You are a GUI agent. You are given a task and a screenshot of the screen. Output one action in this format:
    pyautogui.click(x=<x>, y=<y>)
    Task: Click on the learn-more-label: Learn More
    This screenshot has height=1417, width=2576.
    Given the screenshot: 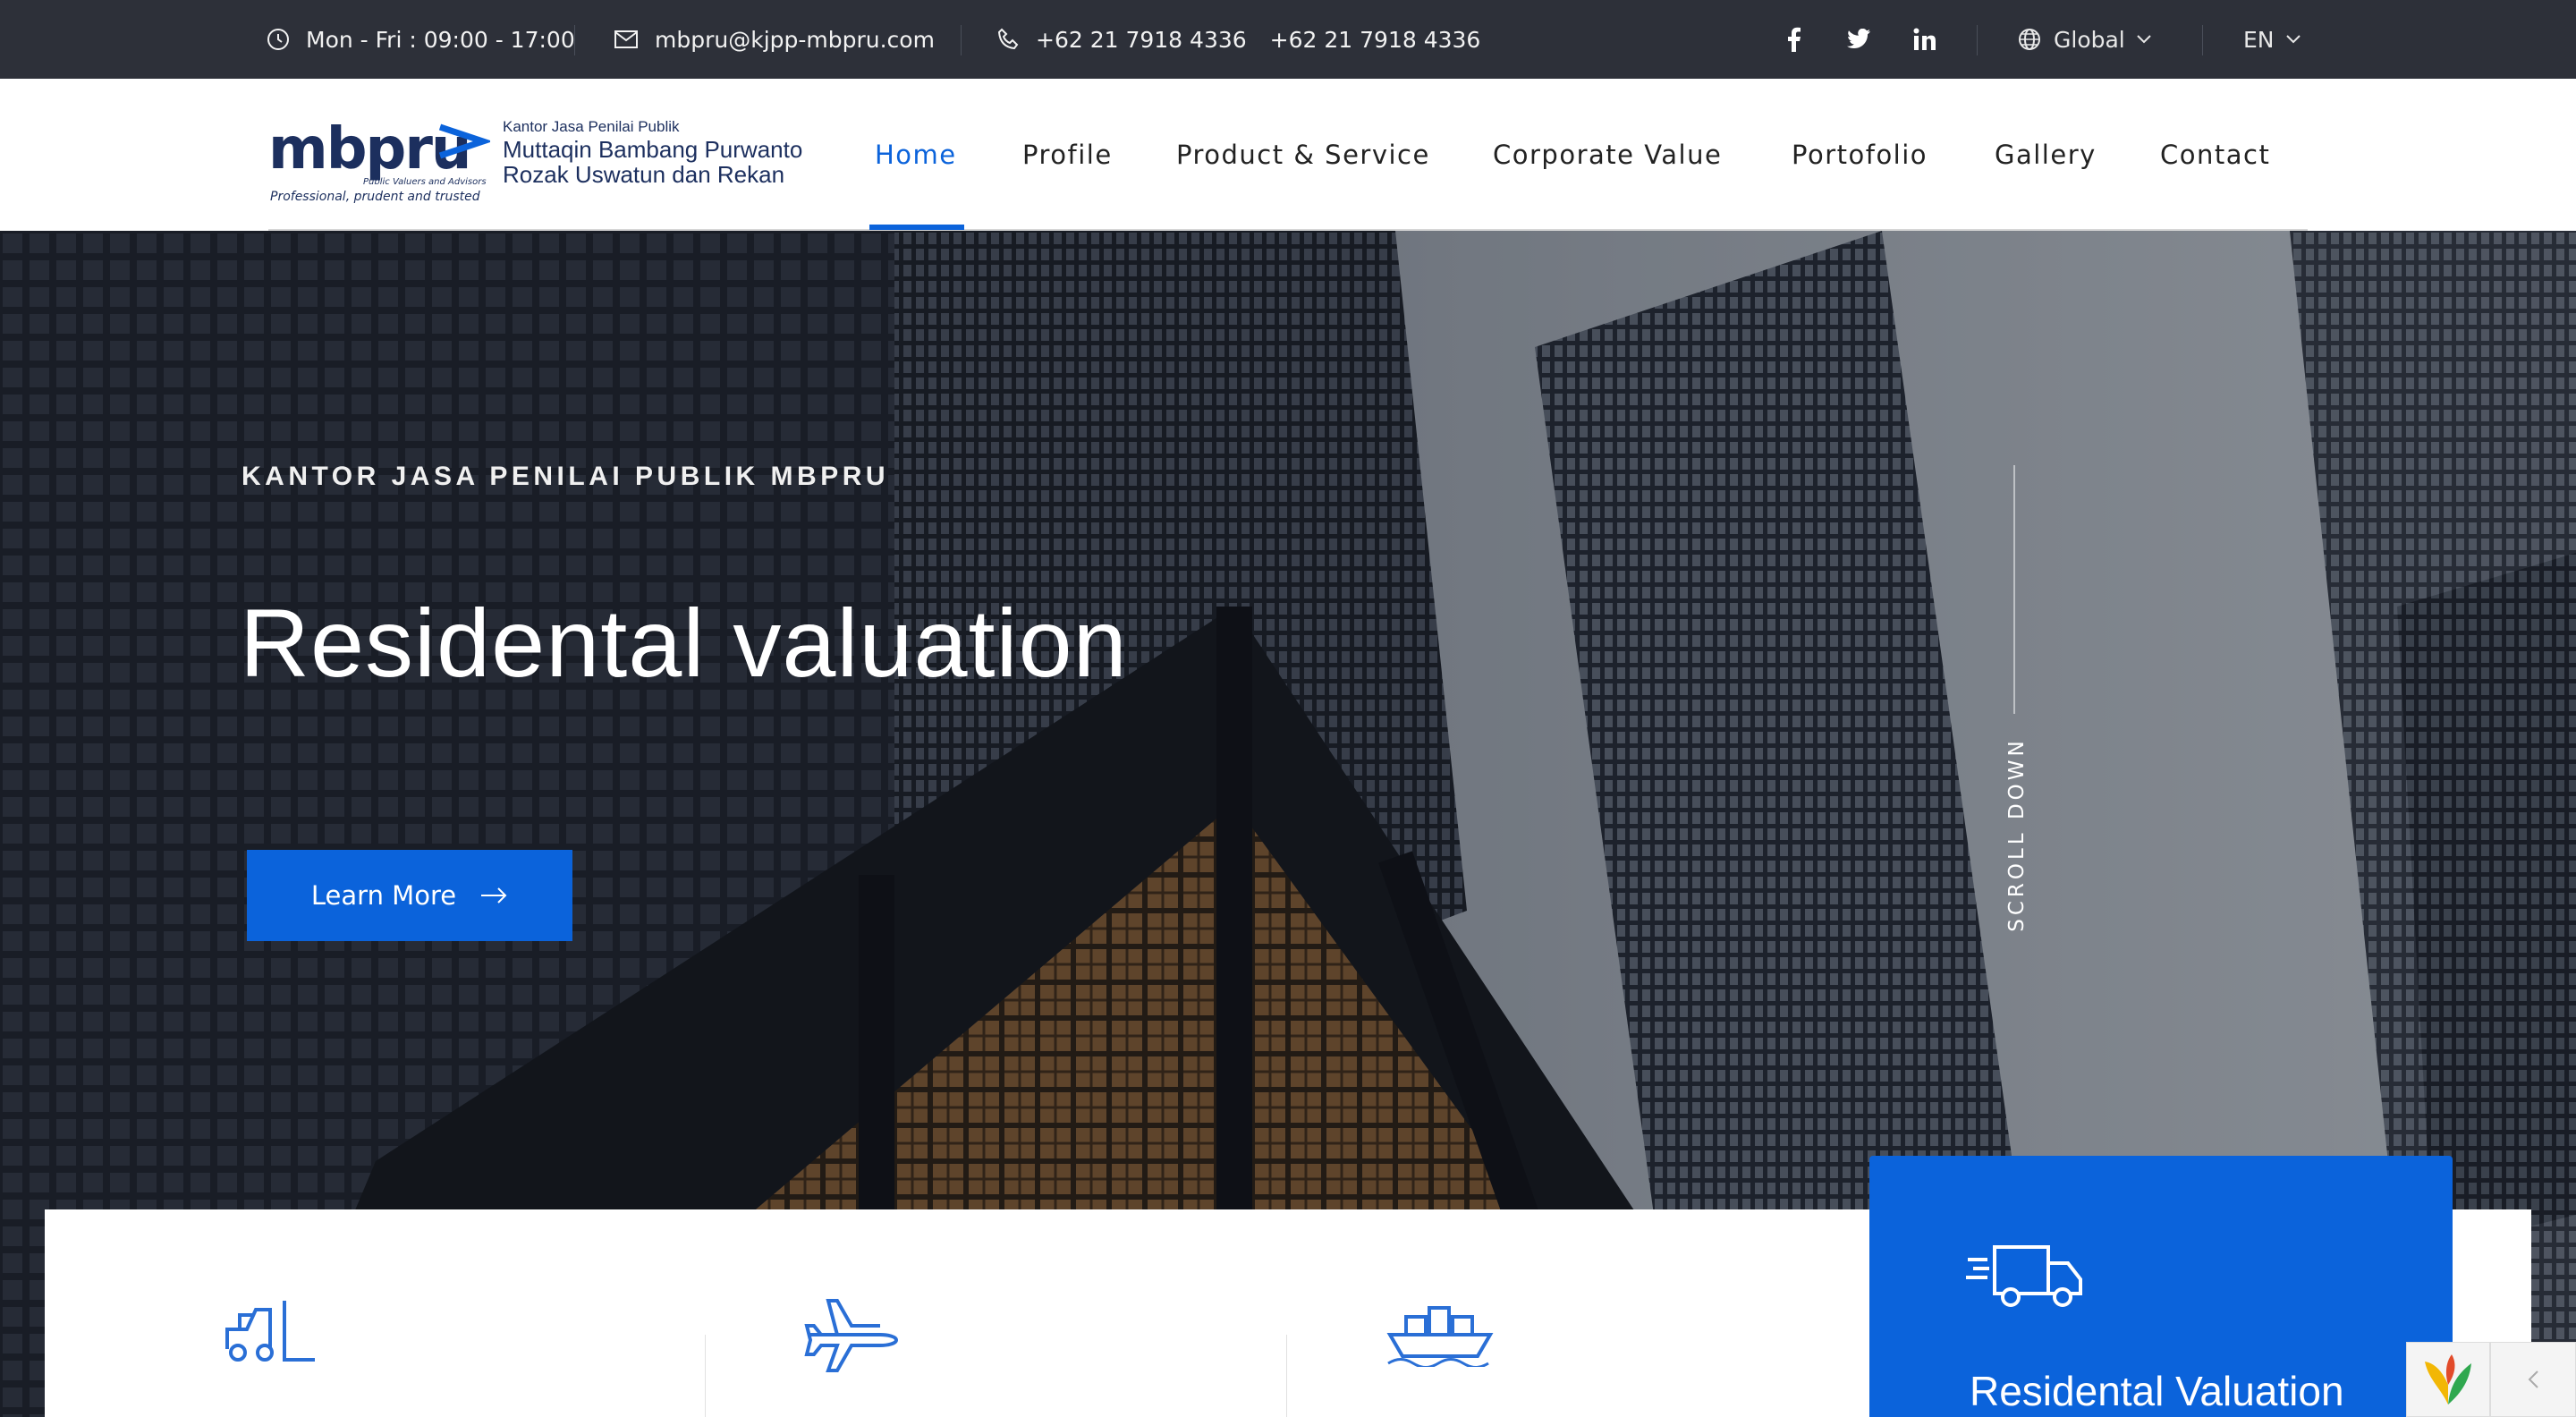 What is the action you would take?
    pyautogui.click(x=383, y=895)
    